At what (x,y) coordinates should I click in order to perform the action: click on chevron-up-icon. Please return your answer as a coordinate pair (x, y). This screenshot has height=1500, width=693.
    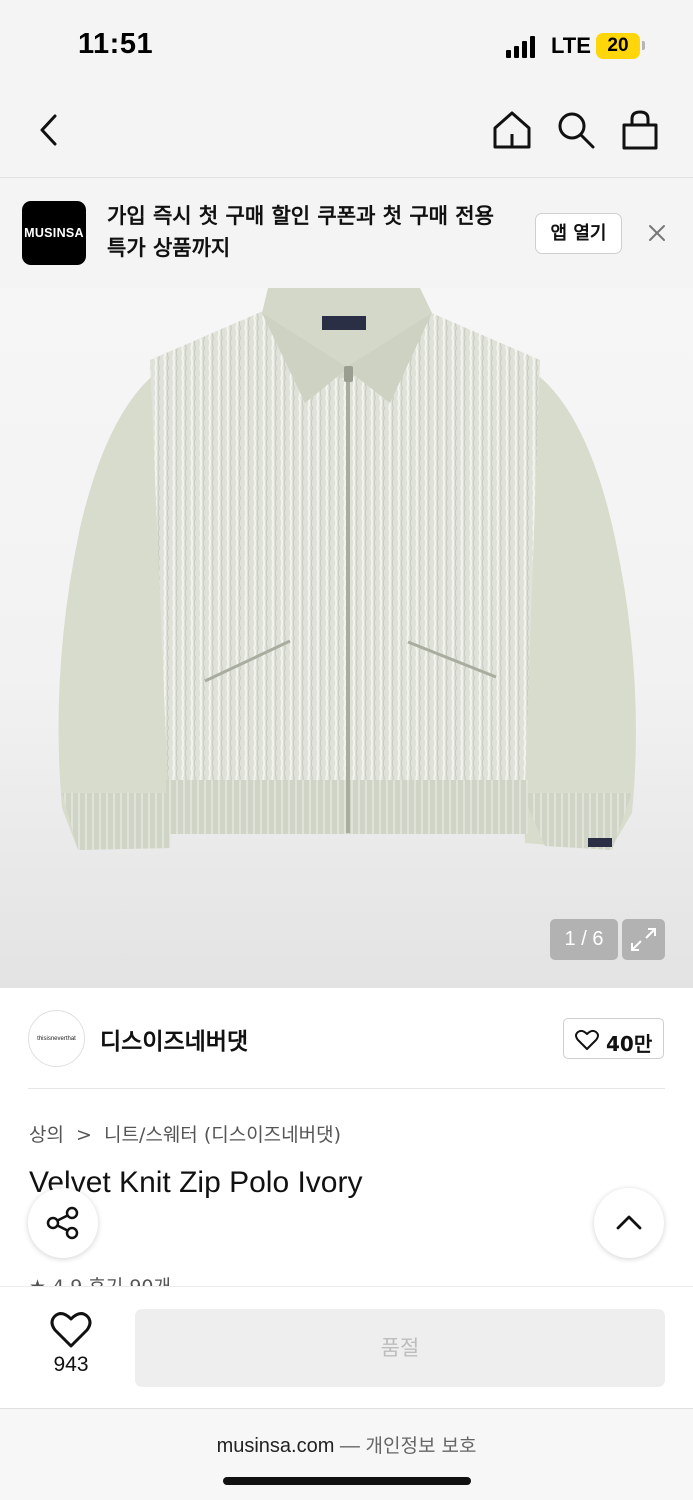
    Looking at the image, I should click on (629, 1222).